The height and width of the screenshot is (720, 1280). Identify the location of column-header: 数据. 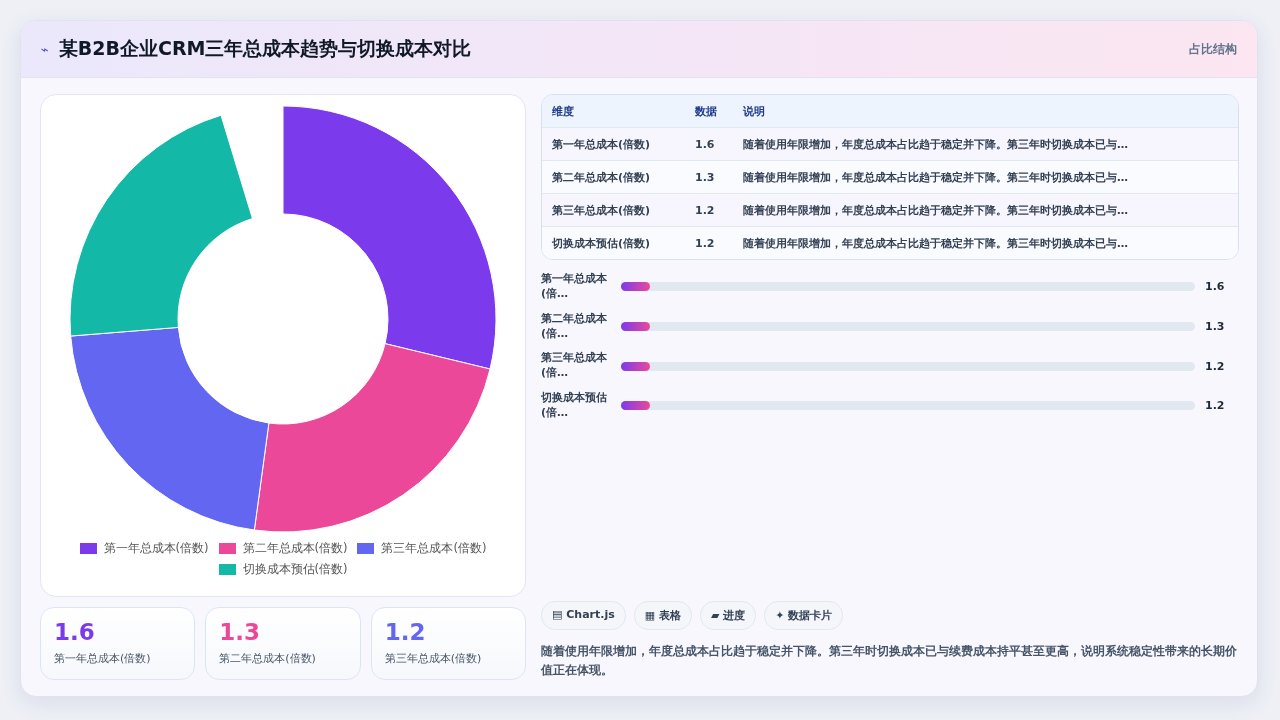
(709, 111).